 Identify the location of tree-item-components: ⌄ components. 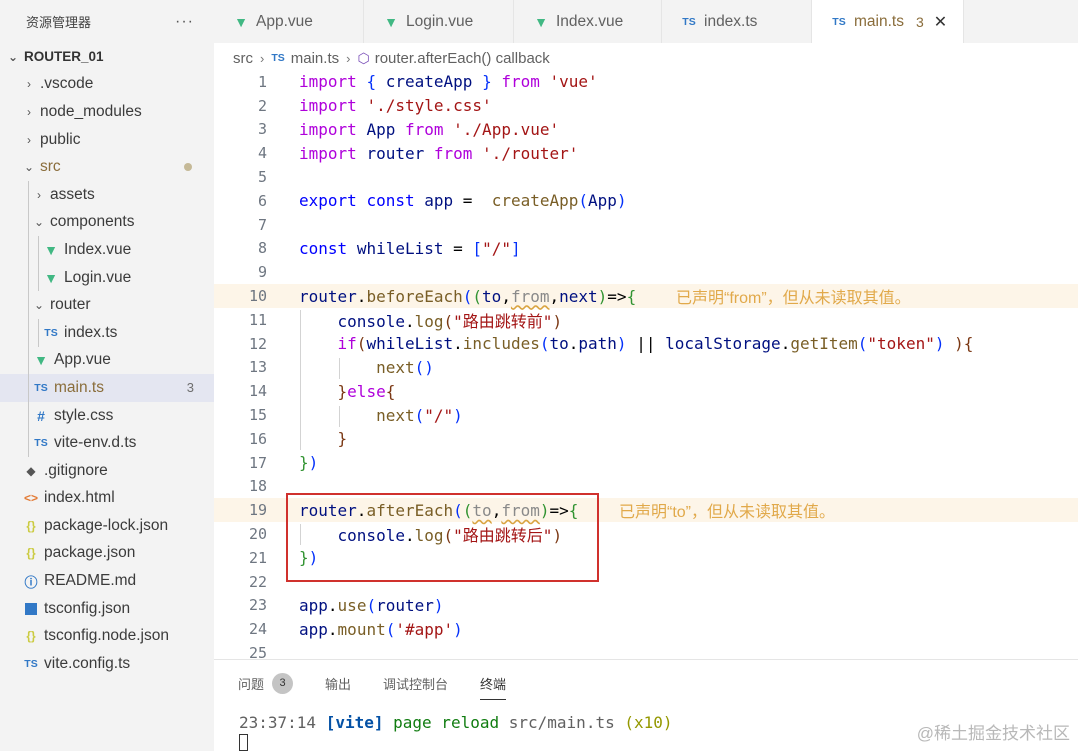
(107, 223).